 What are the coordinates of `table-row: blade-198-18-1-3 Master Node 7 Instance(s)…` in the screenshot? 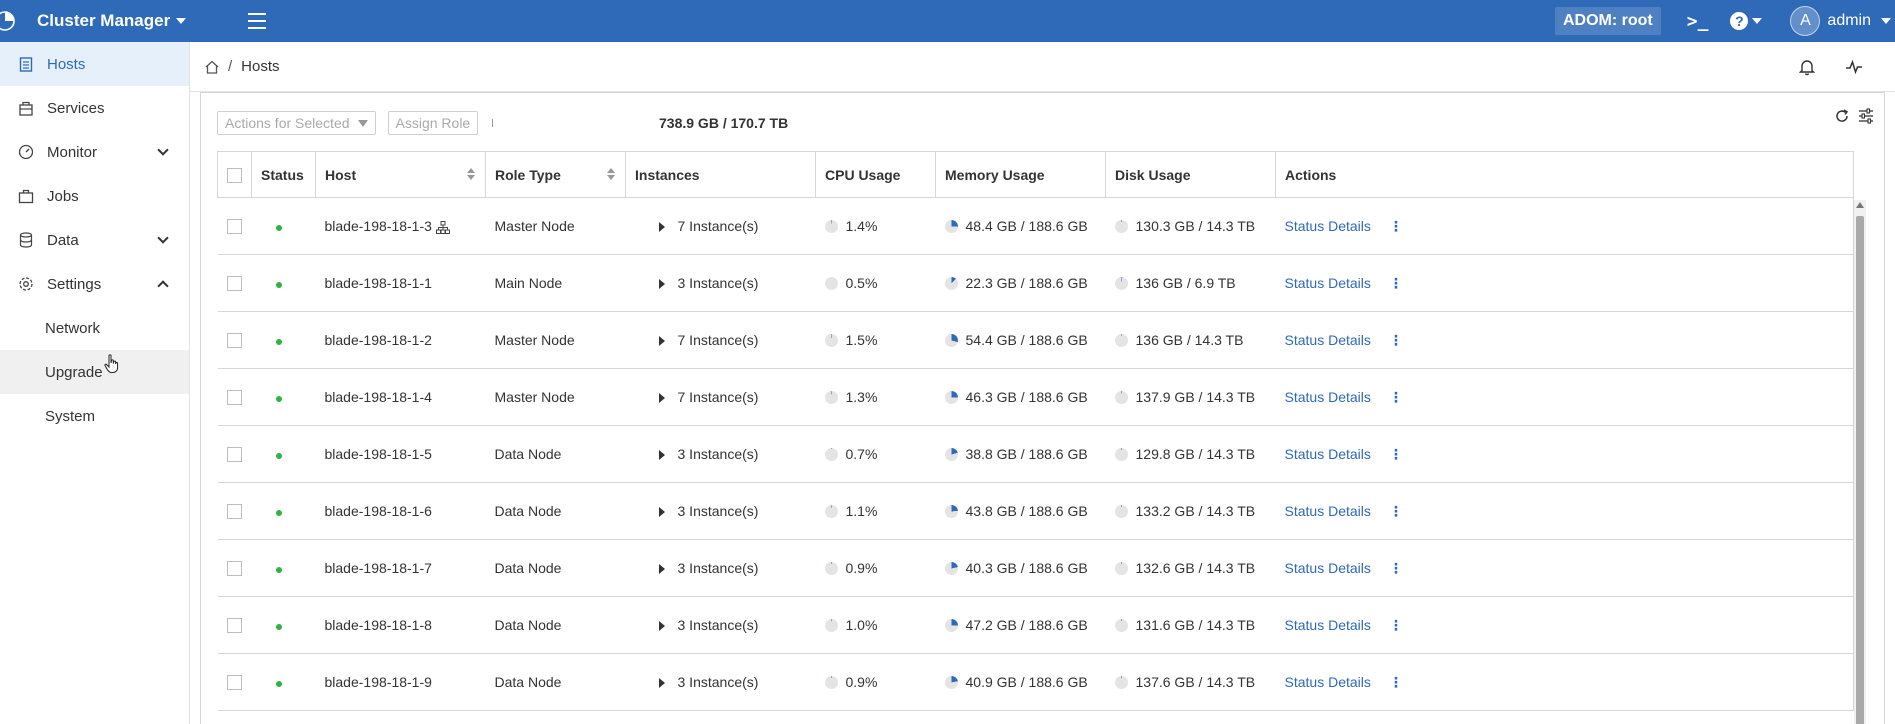 It's located at (1035, 226).